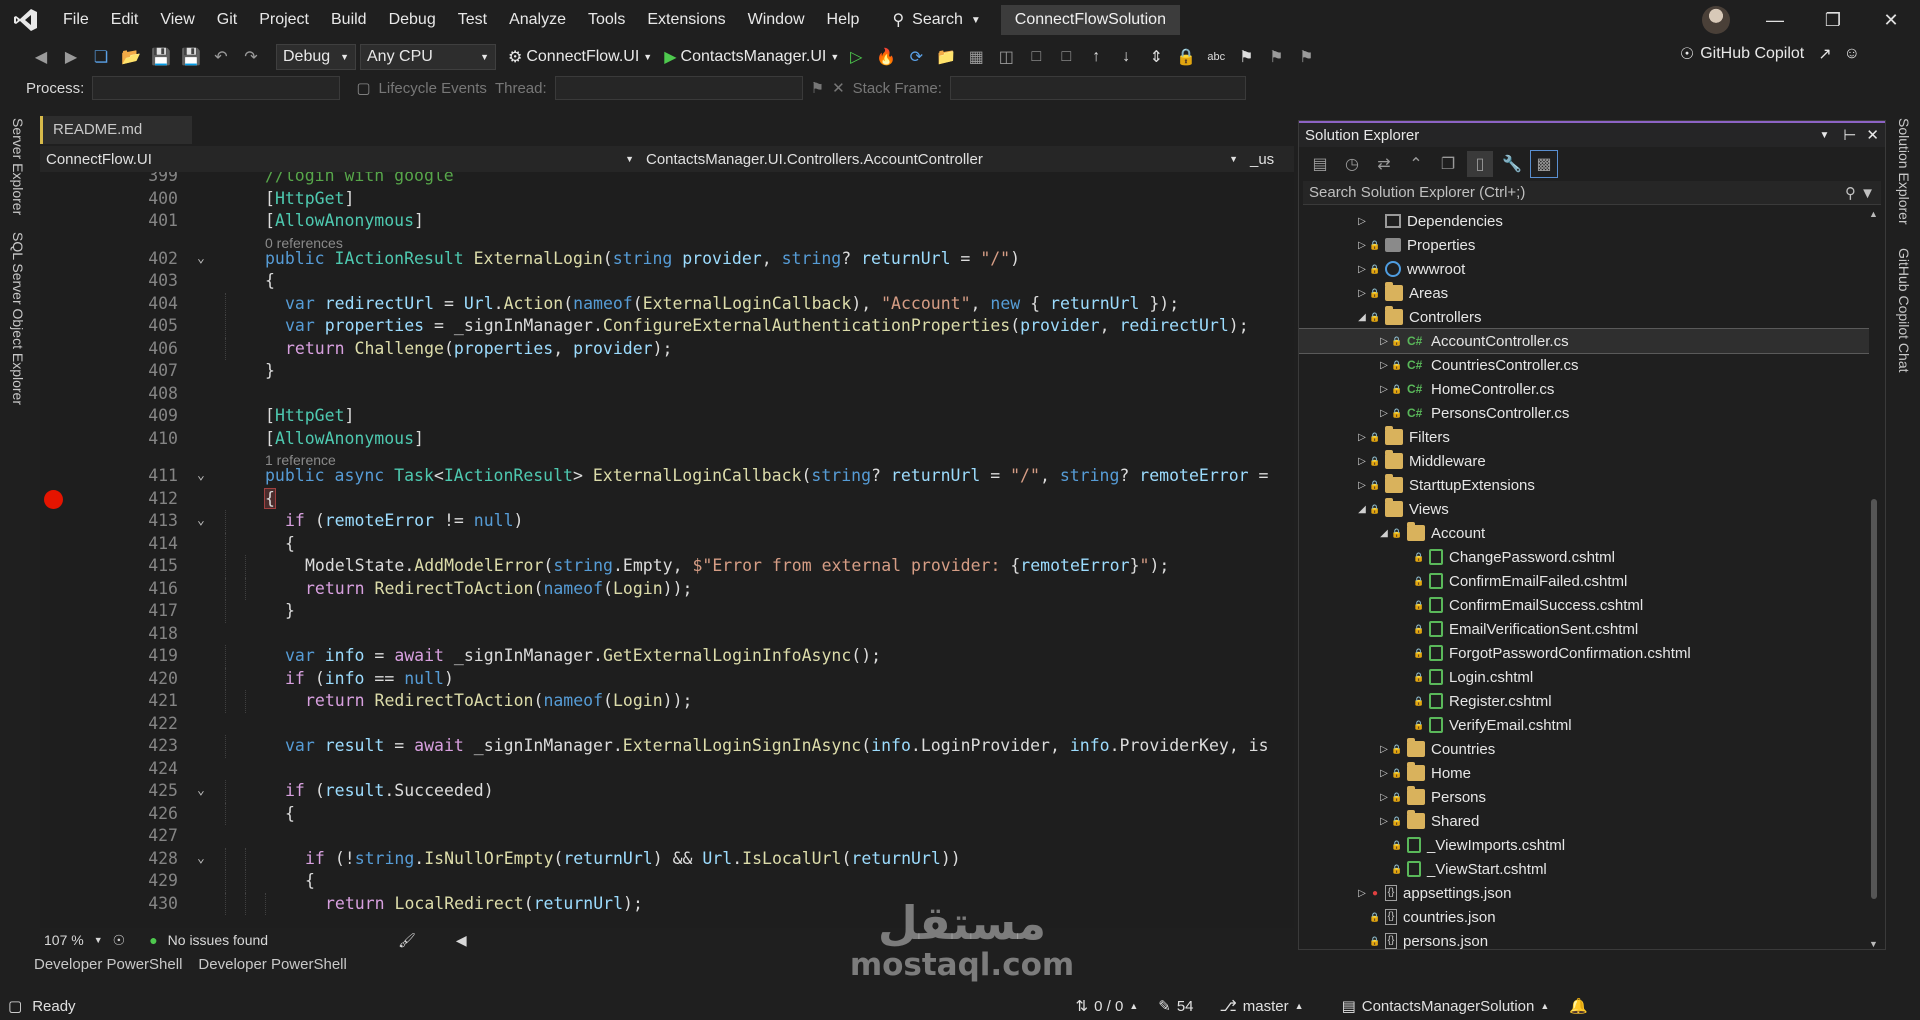 This screenshot has width=1920, height=1020. I want to click on bookmark-prev-icon: ⚑, so click(1276, 57).